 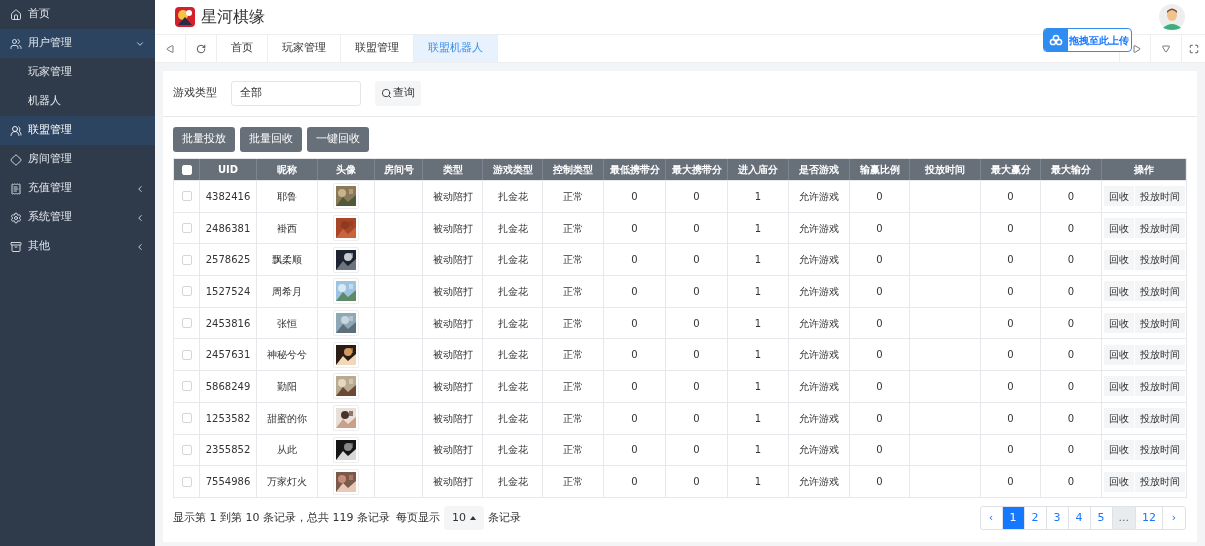 What do you see at coordinates (464, 517) in the screenshot?
I see `per-page-select: 10` at bounding box center [464, 517].